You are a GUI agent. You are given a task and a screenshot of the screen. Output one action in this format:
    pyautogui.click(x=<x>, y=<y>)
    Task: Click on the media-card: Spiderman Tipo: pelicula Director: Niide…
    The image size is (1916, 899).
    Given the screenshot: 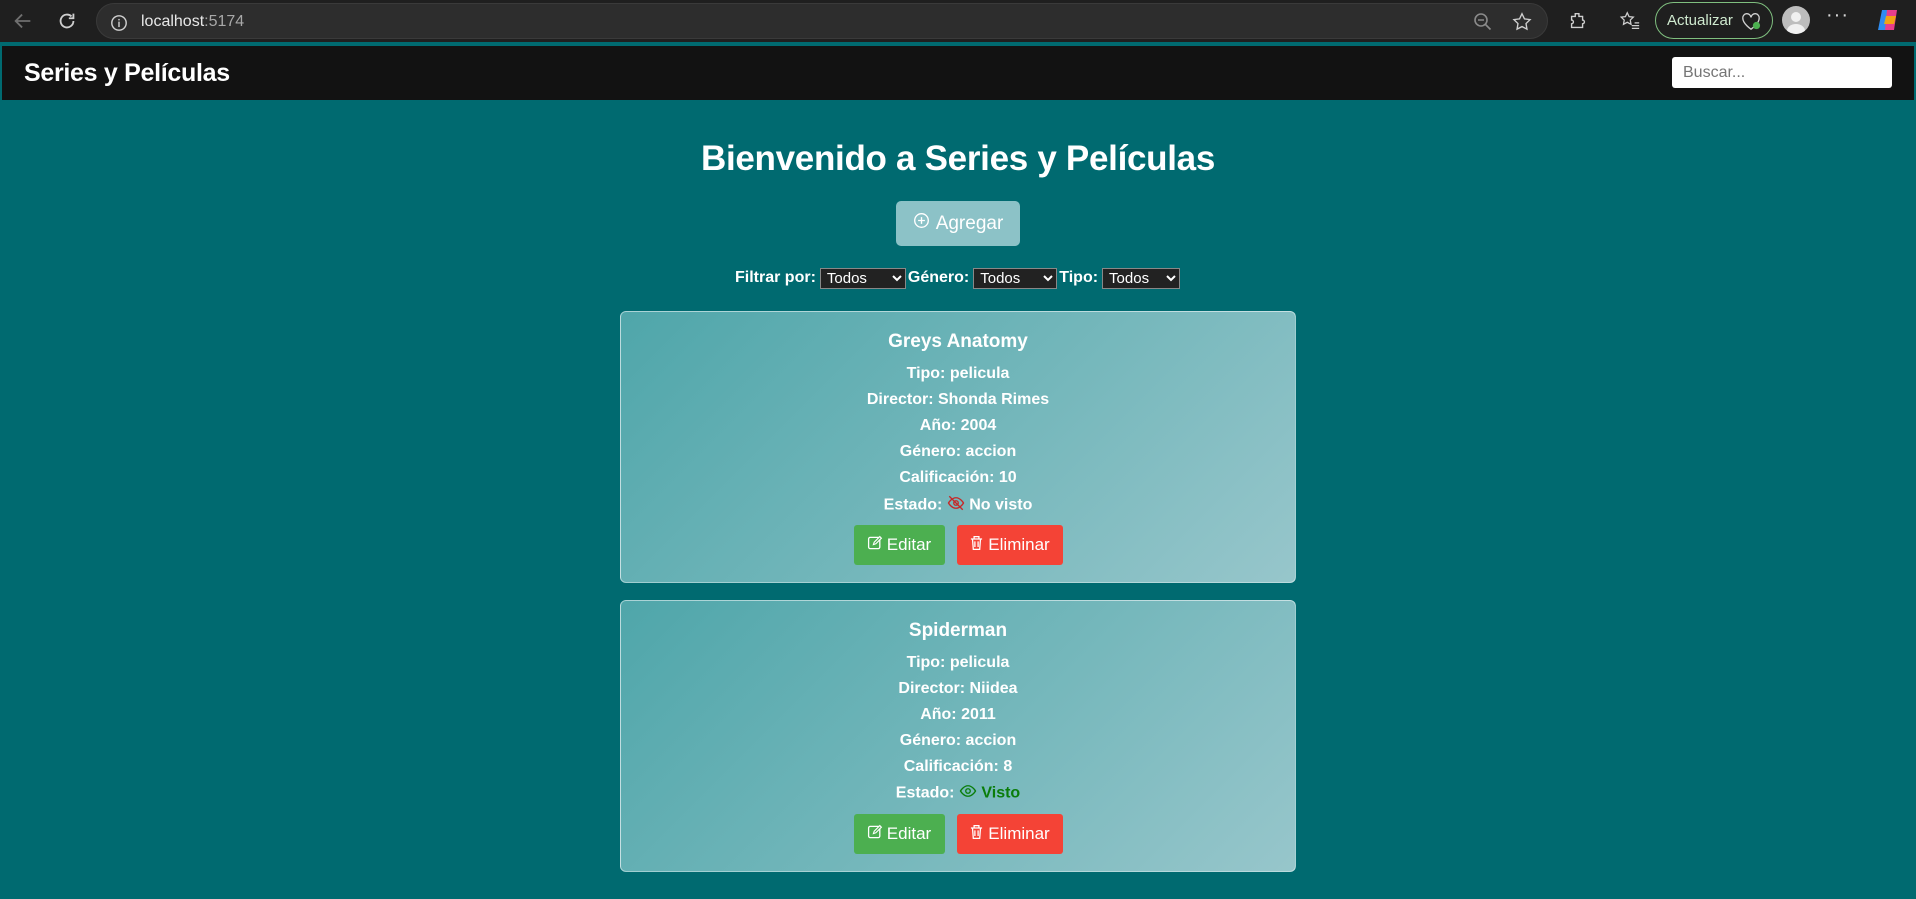 What is the action you would take?
    pyautogui.click(x=958, y=736)
    